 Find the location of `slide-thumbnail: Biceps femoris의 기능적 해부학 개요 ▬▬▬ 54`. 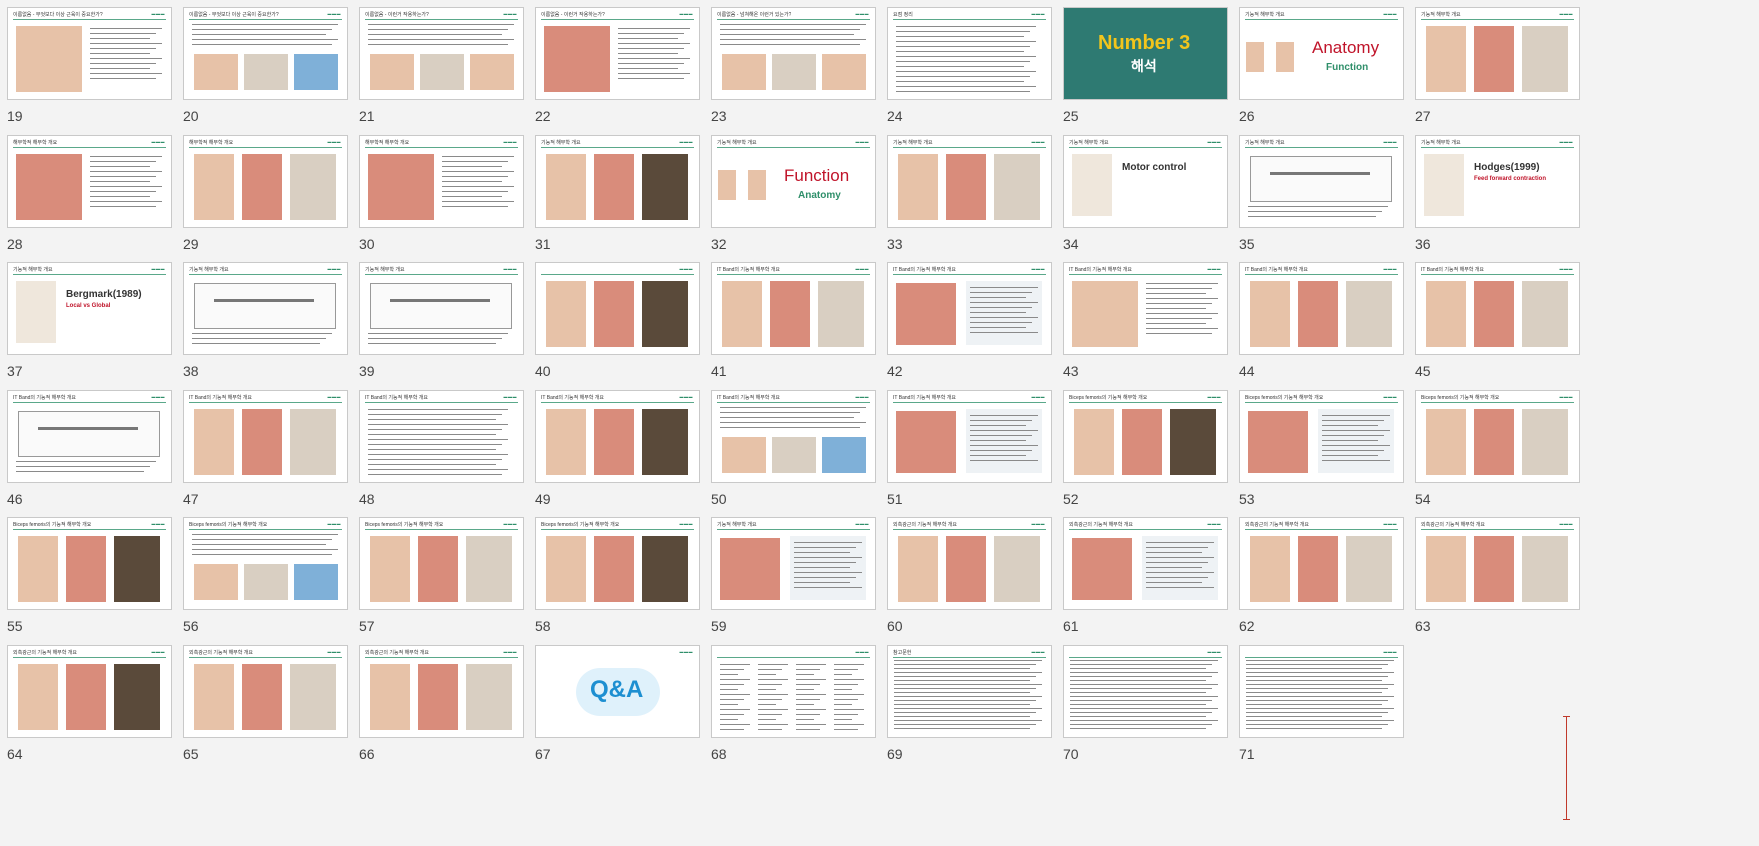

slide-thumbnail: Biceps femoris의 기능적 해부학 개요 ▬▬▬ 54 is located at coordinates (1497, 450).